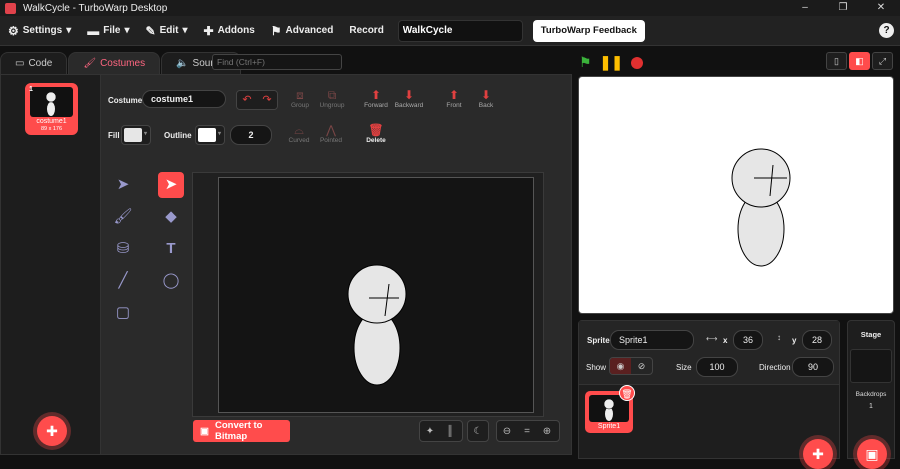 The width and height of the screenshot is (900, 469). I want to click on outline-color-picker: ▾, so click(210, 135).